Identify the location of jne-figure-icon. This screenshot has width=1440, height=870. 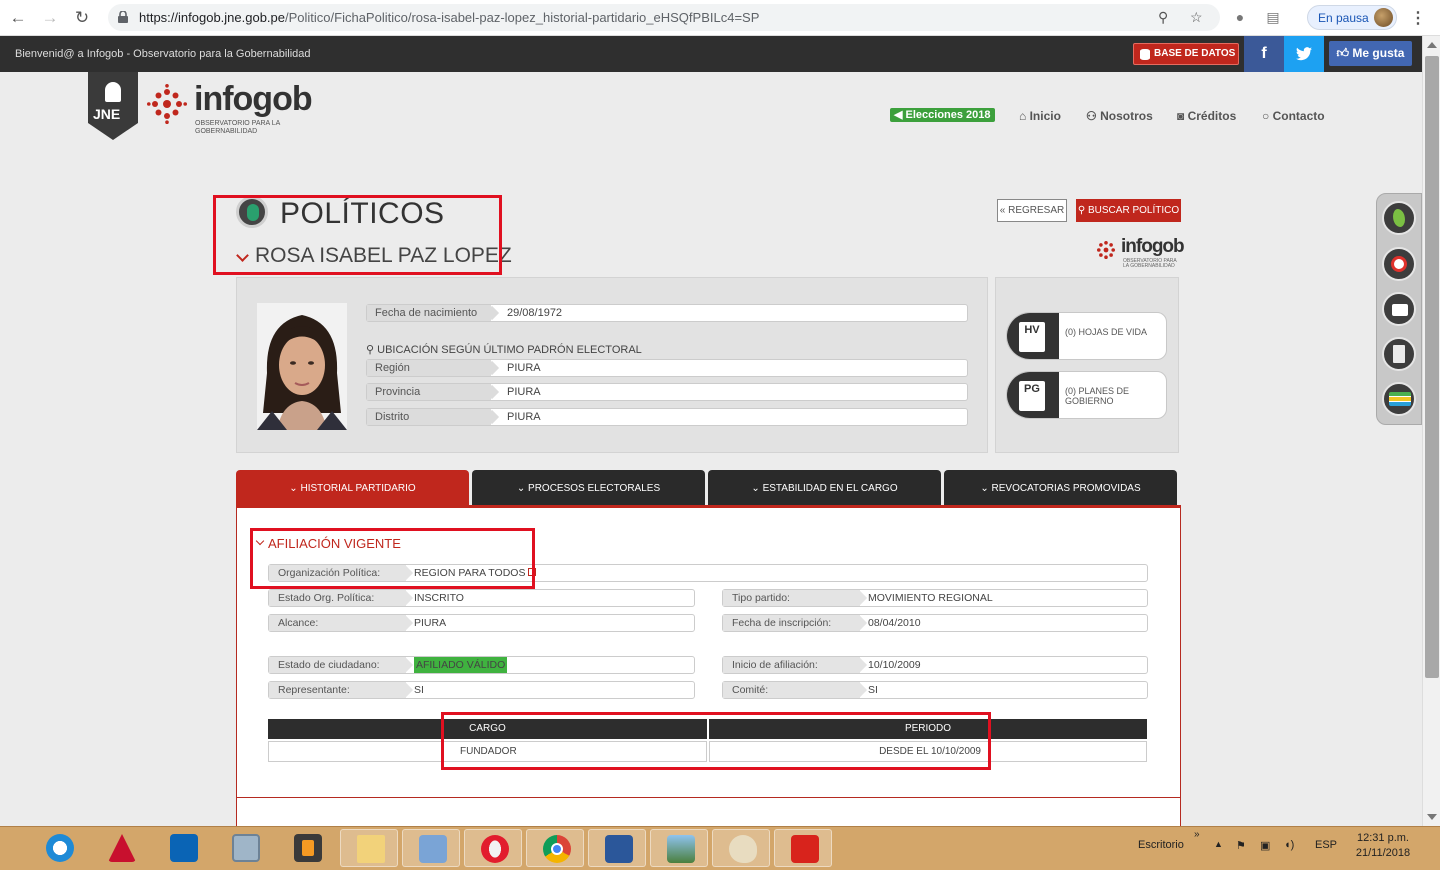
(113, 92).